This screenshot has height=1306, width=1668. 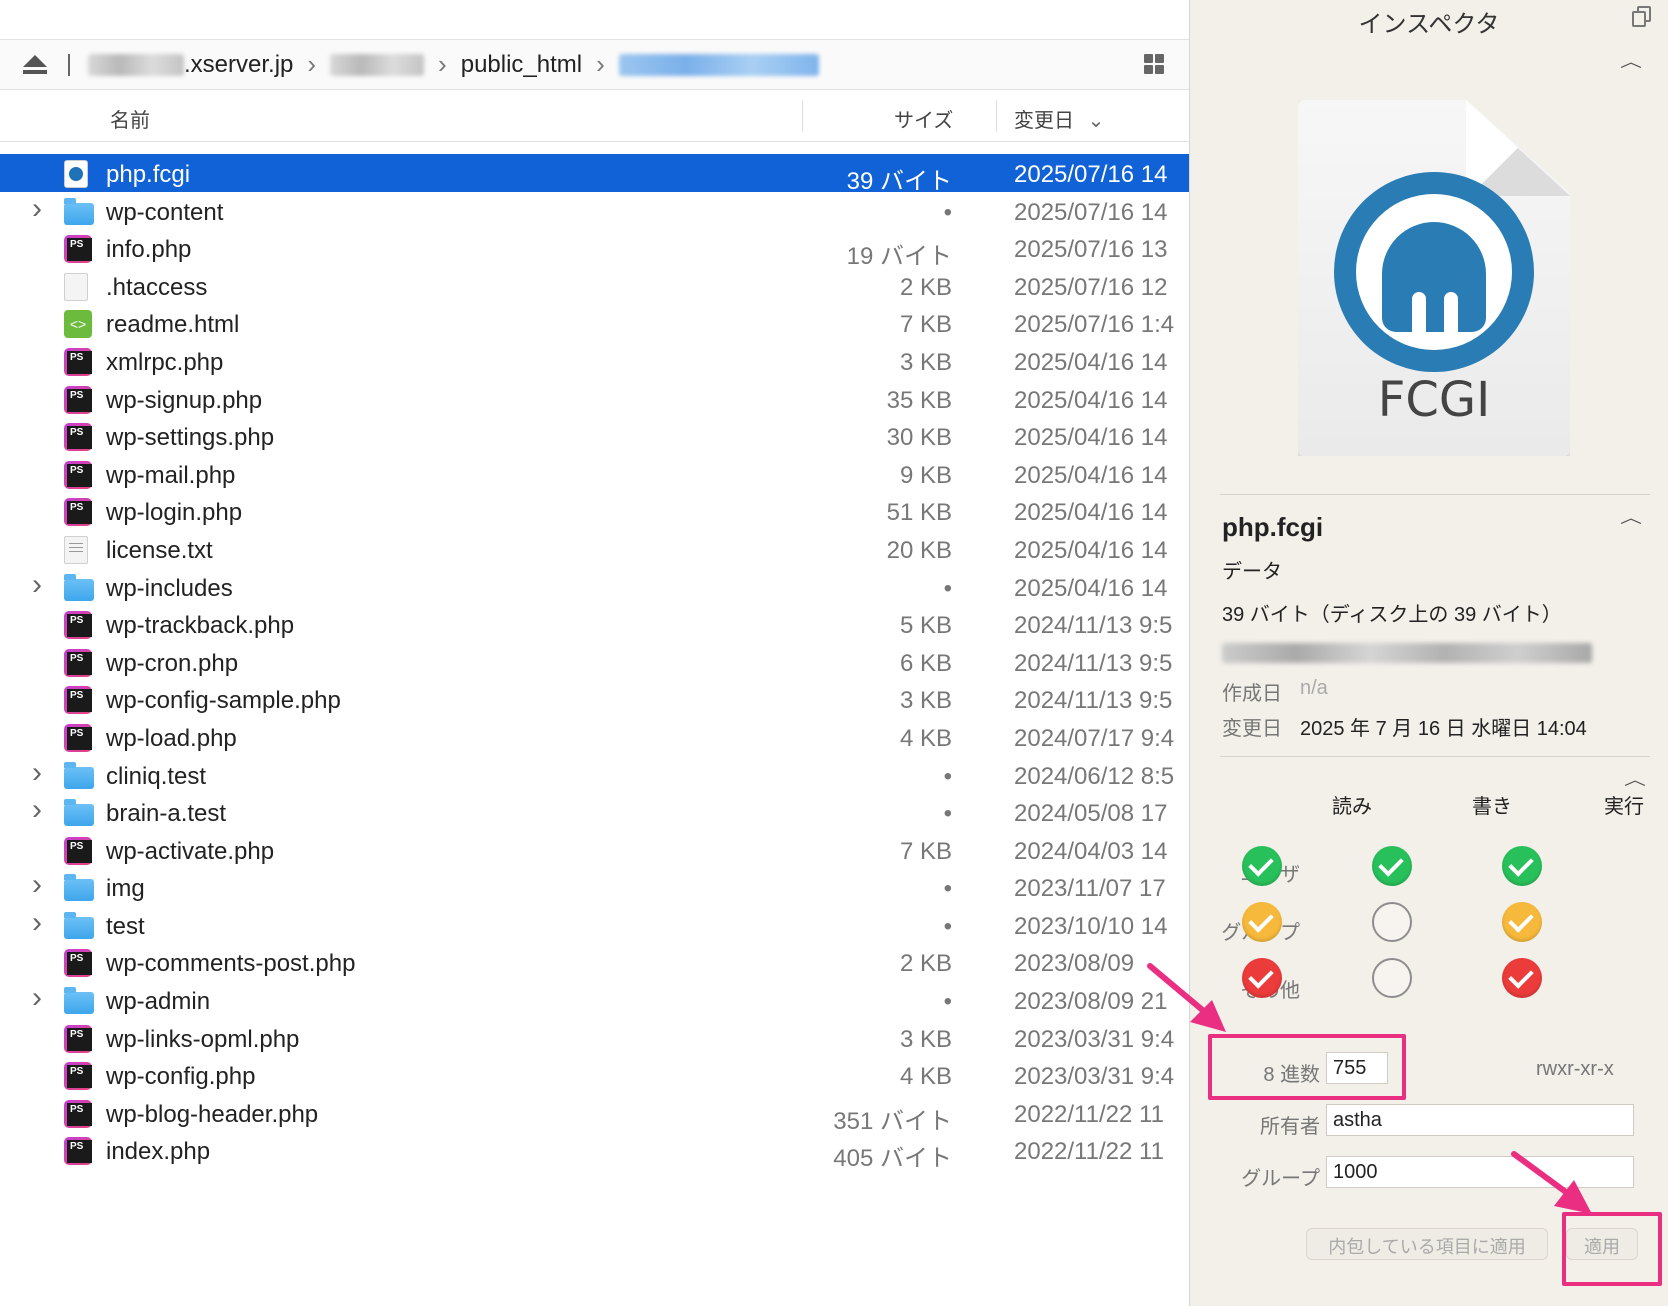 I want to click on file-size: 39 バイト（ディスク上の 39 バイト）, so click(x=1392, y=615).